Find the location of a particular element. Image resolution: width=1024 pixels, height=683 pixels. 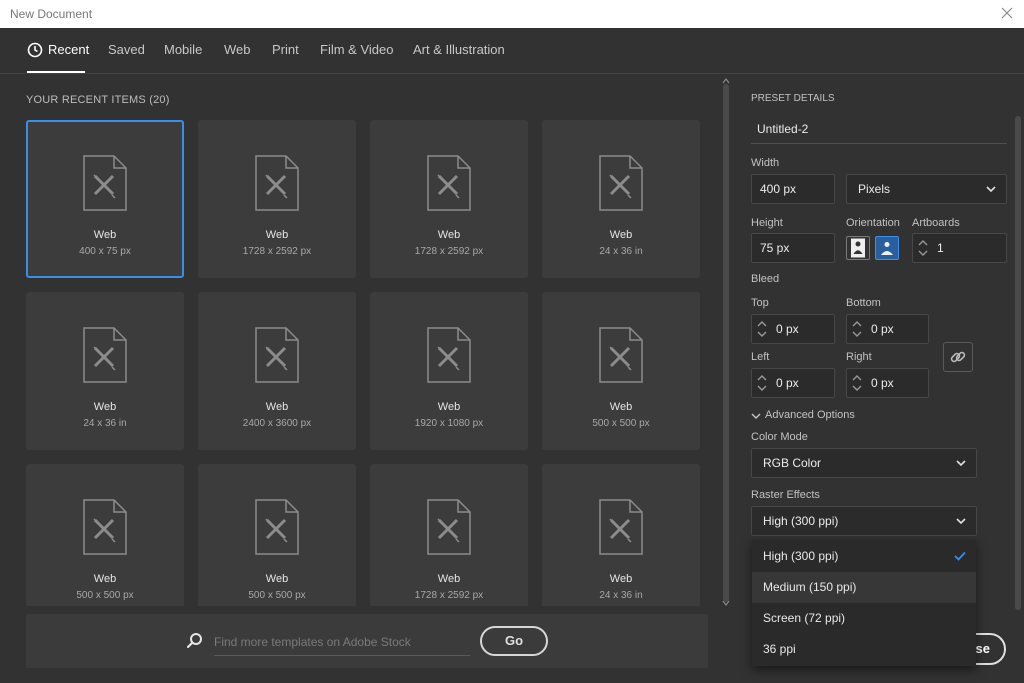

bleed-bottom-value: 0 px is located at coordinates (882, 329).